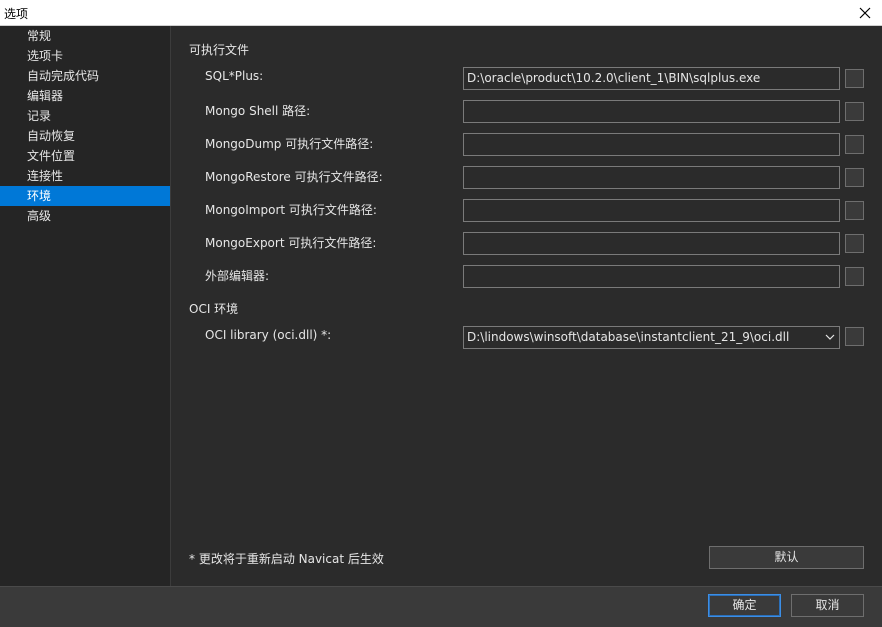 This screenshot has height=627, width=882. Describe the element at coordinates (85, 196) in the screenshot. I see `sidebar-item-environment: 环境` at that location.